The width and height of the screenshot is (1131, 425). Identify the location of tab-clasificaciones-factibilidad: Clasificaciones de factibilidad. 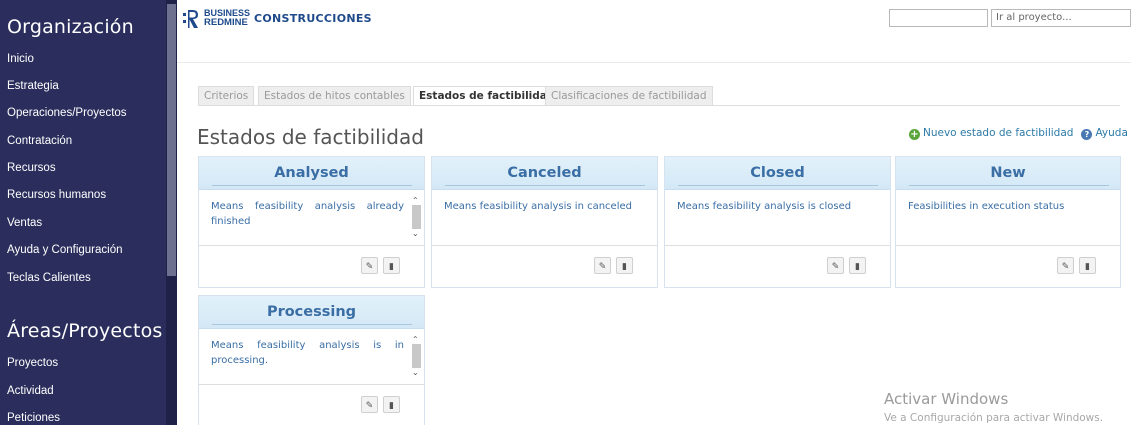
(629, 95).